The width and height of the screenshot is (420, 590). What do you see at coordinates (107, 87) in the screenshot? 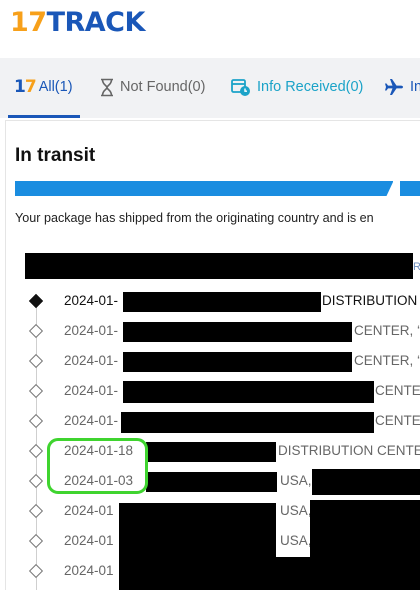
I see `hourglass-icon` at bounding box center [107, 87].